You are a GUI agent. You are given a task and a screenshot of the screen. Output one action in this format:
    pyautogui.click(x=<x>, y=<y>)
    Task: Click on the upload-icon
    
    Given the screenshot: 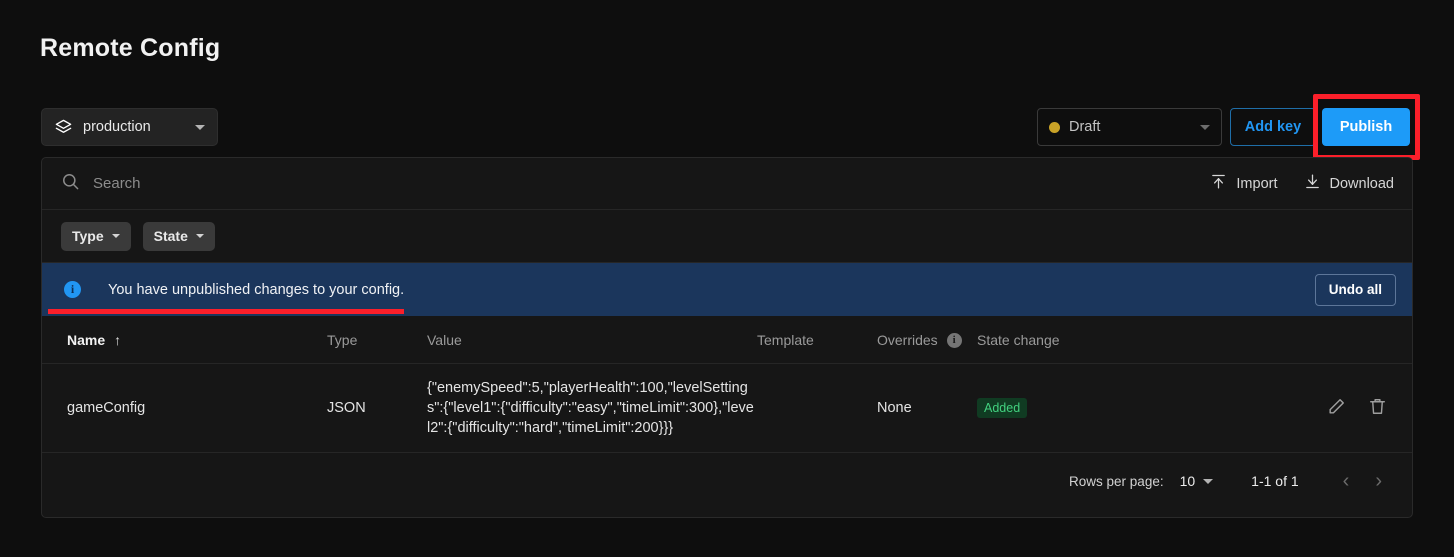 What is the action you would take?
    pyautogui.click(x=1218, y=183)
    